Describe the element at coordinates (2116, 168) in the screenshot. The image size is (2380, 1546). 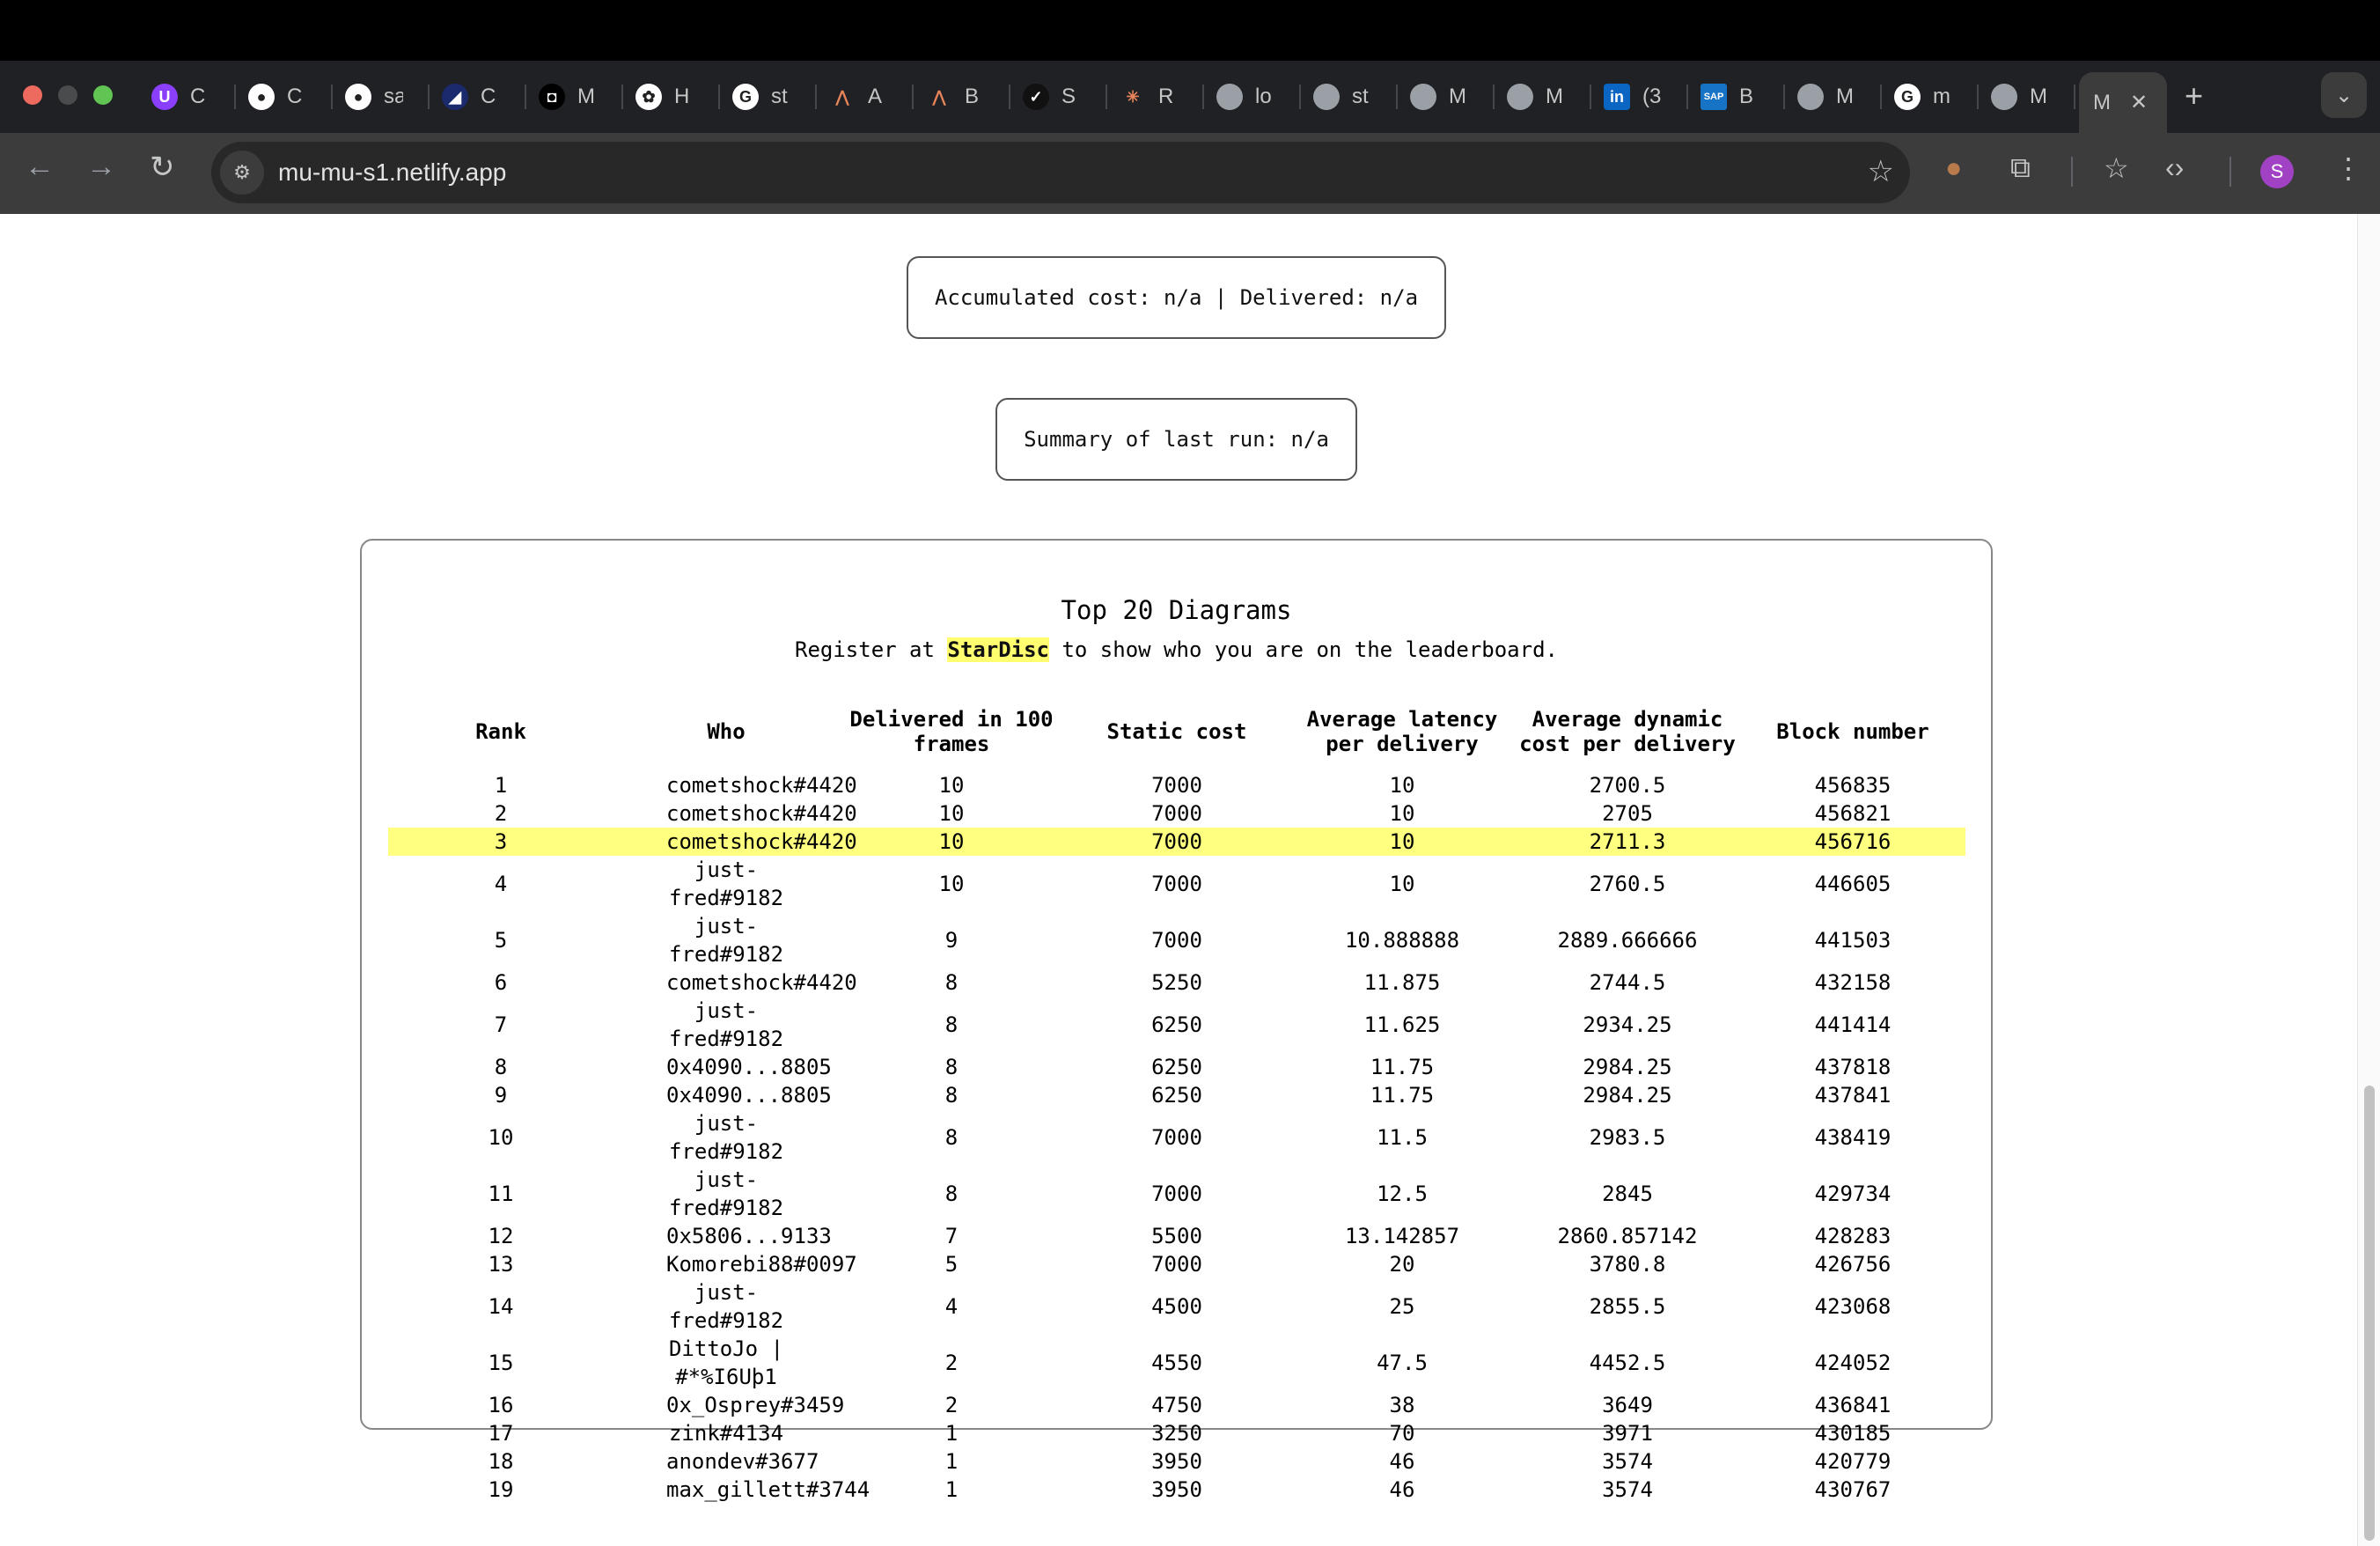
I see `reading-list-icon: ☆` at that location.